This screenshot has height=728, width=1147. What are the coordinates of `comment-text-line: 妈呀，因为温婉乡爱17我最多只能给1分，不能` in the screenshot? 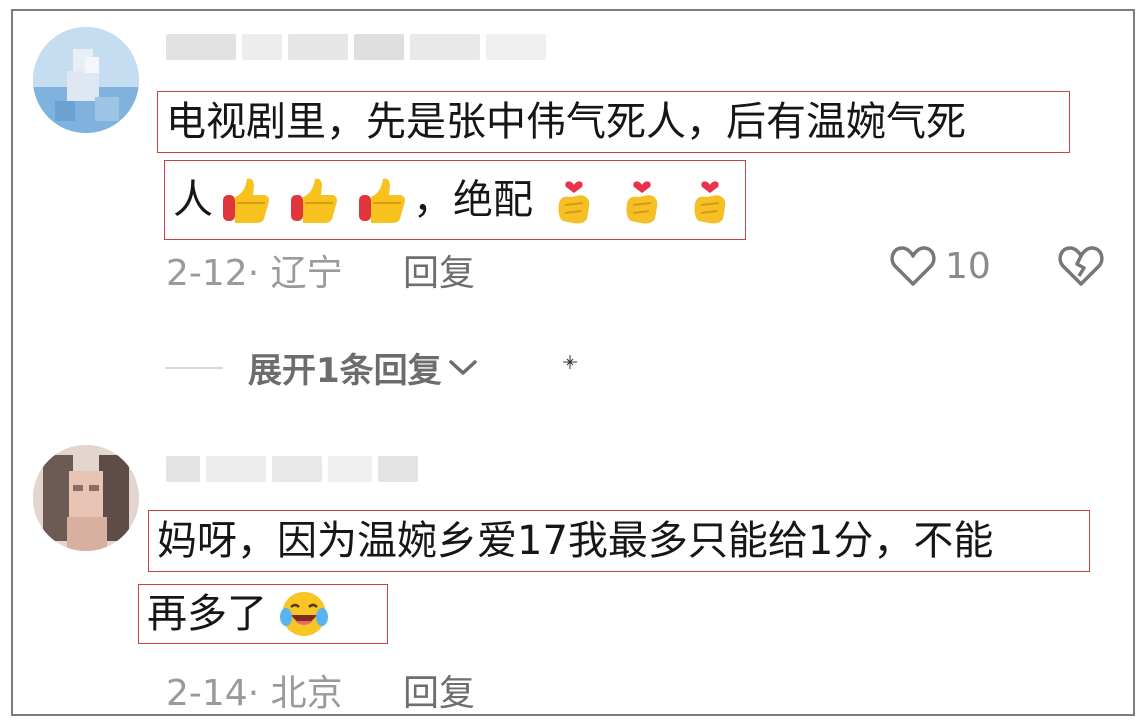 It's located at (619, 541).